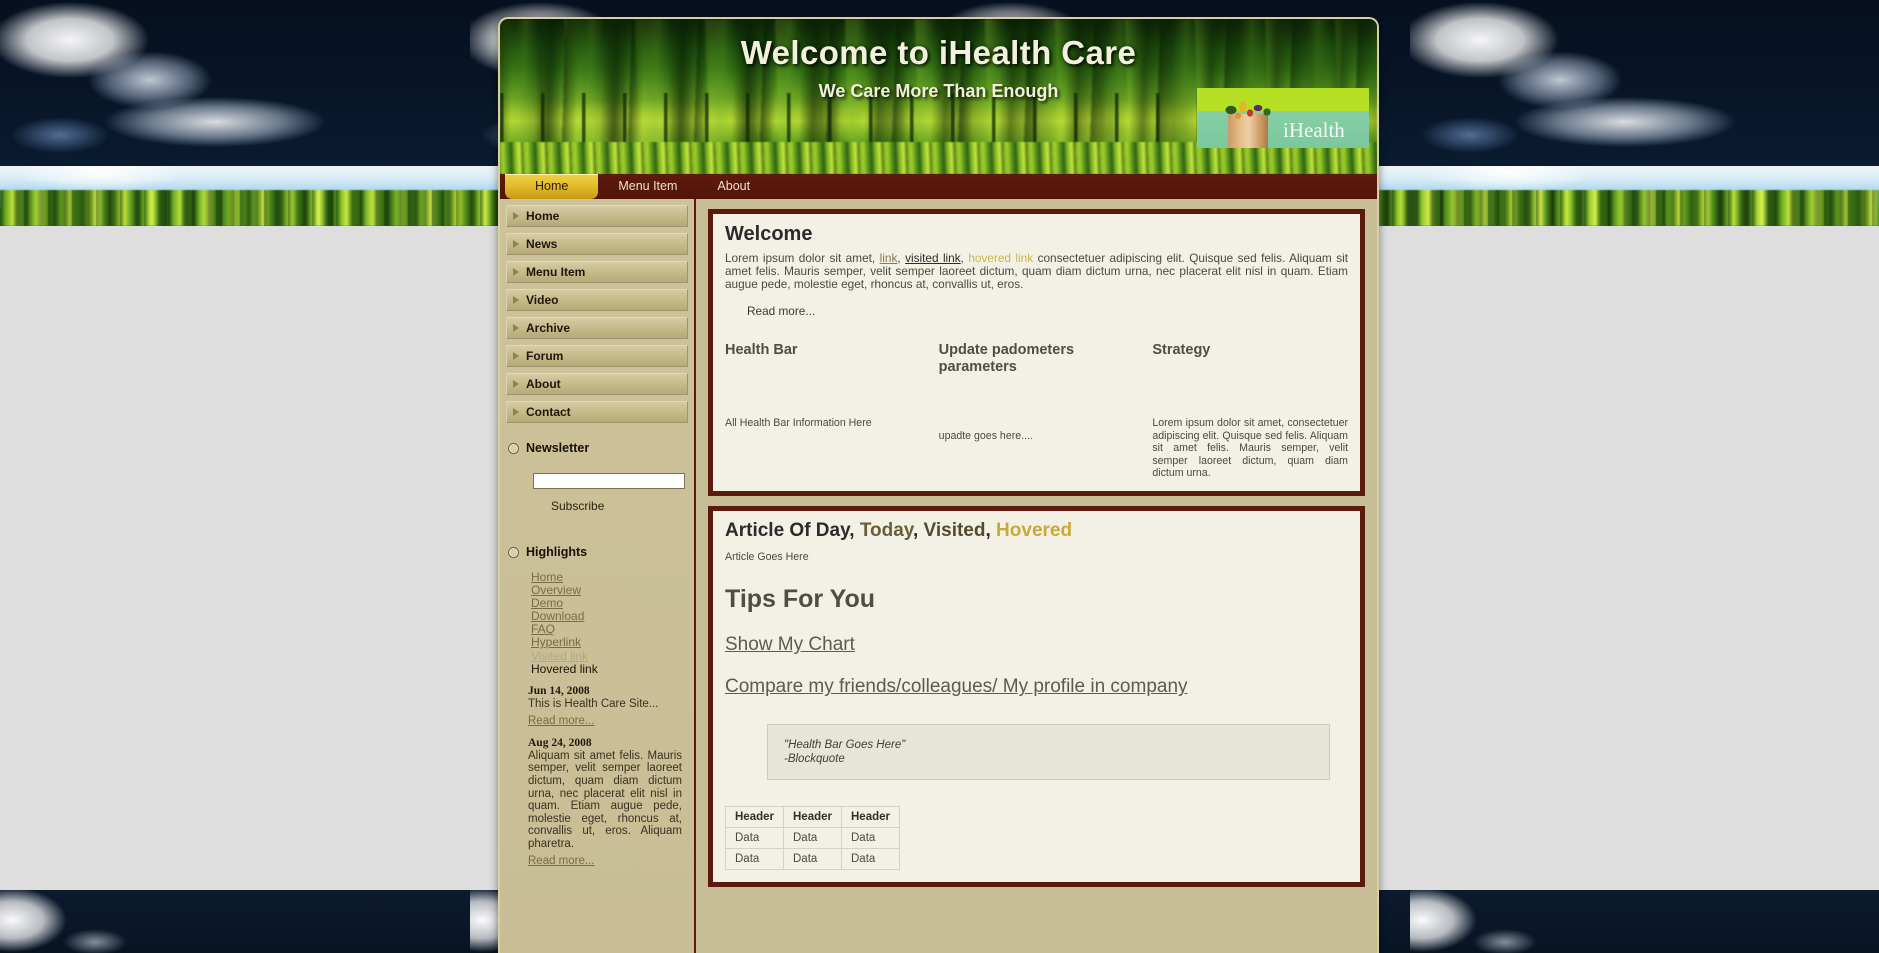  What do you see at coordinates (557, 616) in the screenshot?
I see `highlight-link-download: Download` at bounding box center [557, 616].